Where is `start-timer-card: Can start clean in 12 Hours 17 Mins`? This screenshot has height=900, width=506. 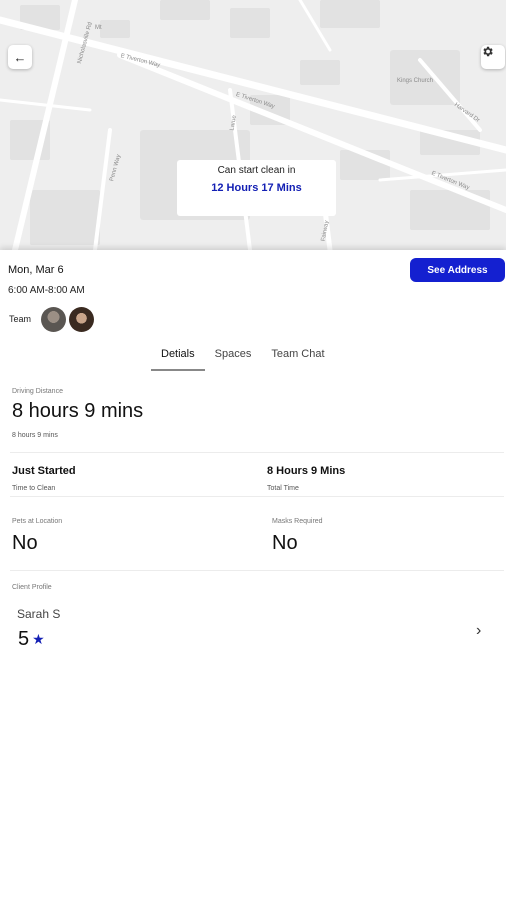 start-timer-card: Can start clean in 12 Hours 17 Mins is located at coordinates (256, 188).